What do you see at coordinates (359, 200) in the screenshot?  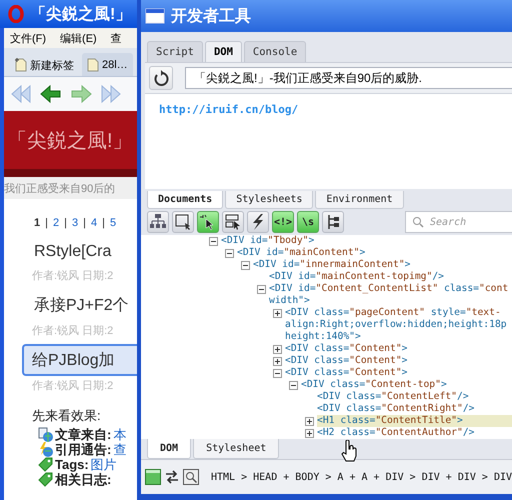 I see `panel-tab: Environment` at bounding box center [359, 200].